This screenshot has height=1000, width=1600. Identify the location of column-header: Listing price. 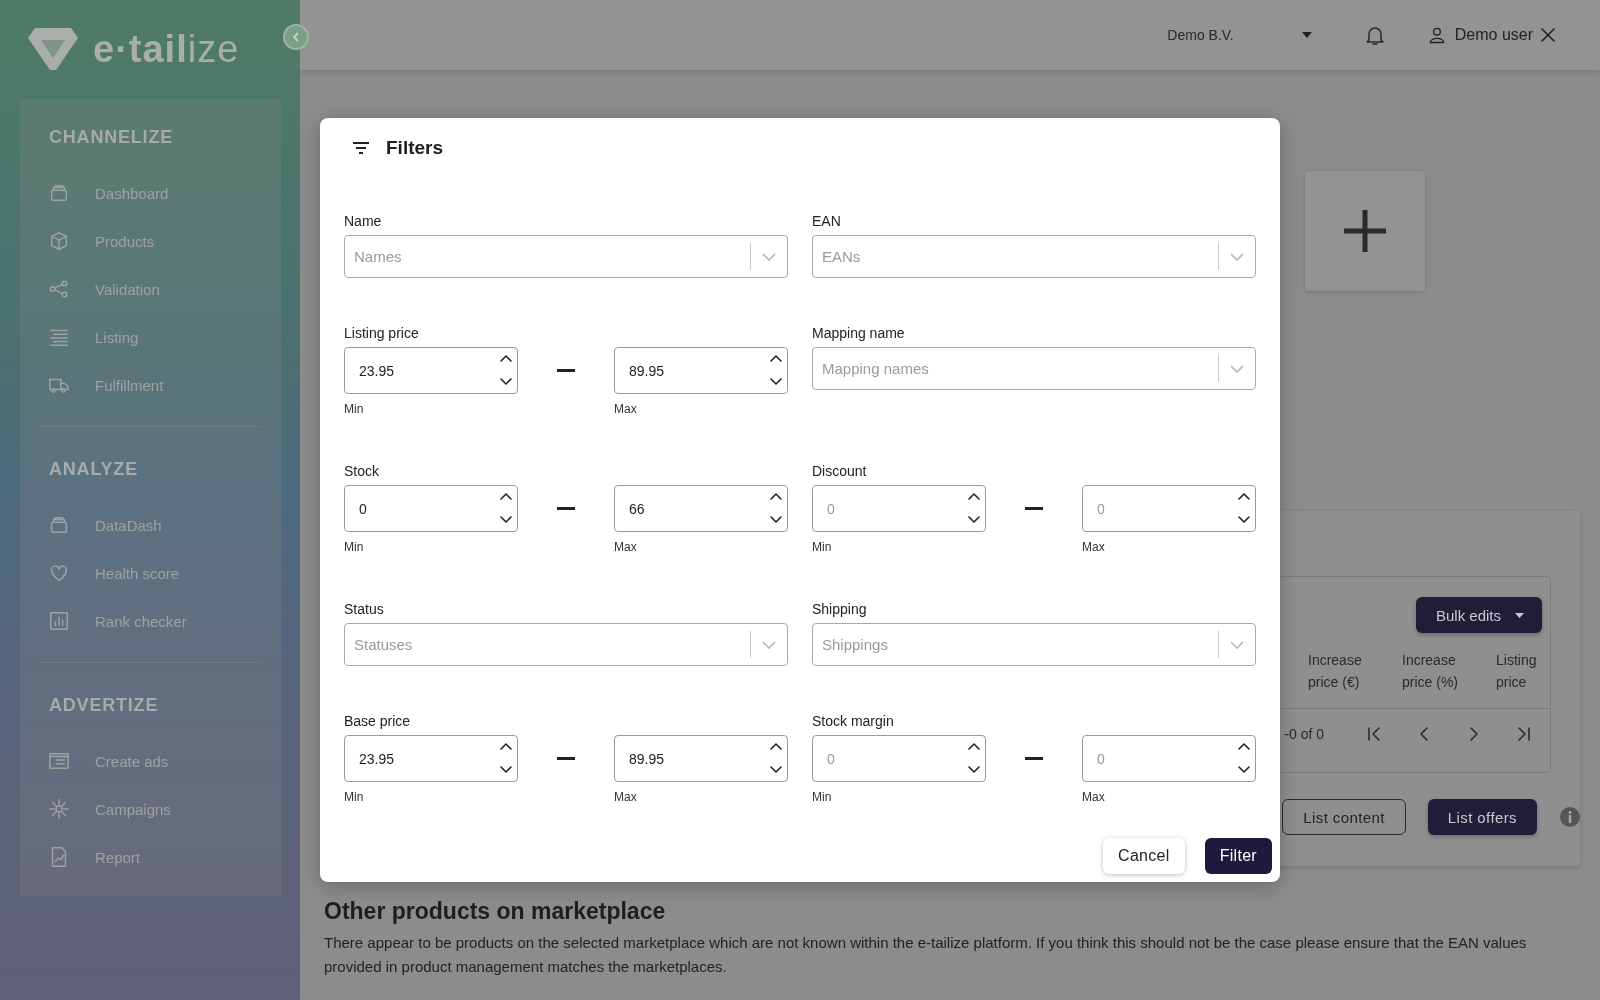
(1517, 671).